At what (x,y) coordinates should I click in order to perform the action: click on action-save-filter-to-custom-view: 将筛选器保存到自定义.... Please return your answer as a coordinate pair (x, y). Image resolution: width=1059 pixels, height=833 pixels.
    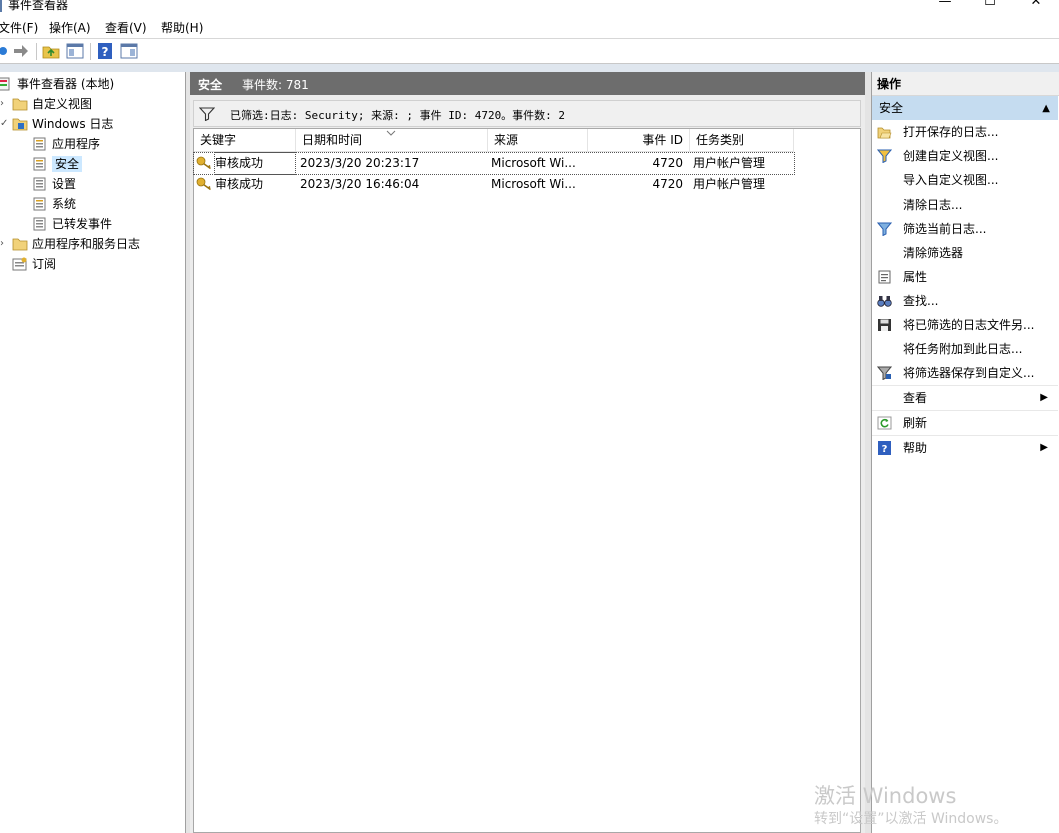
    Looking at the image, I should click on (965, 373).